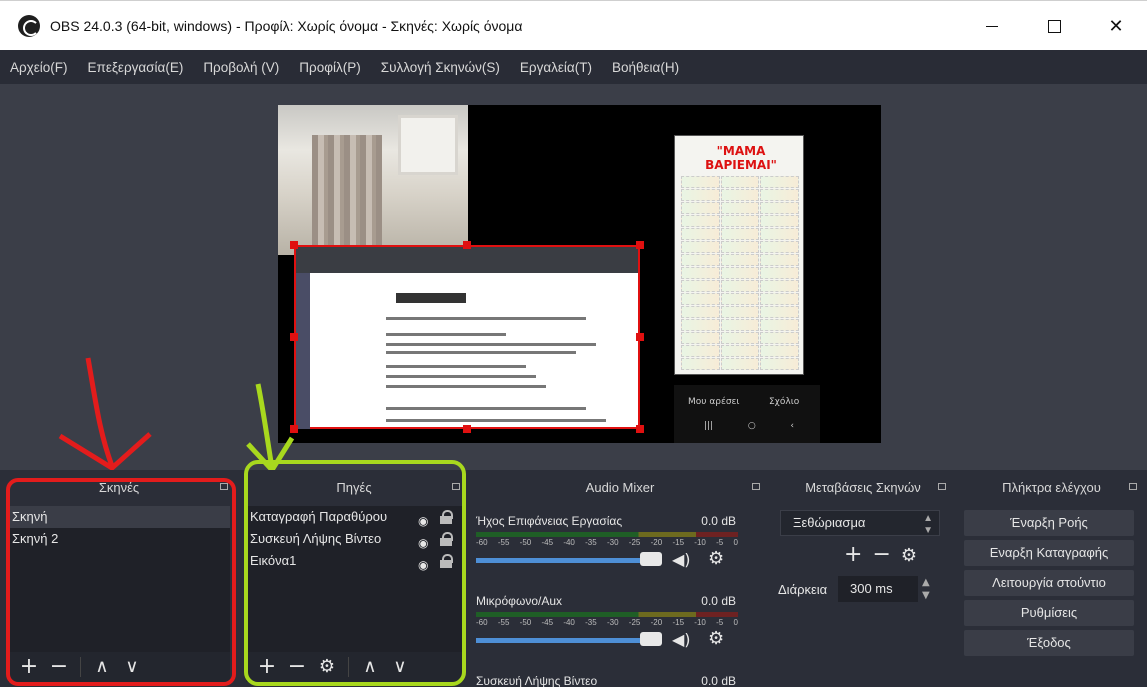 The width and height of the screenshot is (1147, 687). What do you see at coordinates (519, 601) in the screenshot?
I see `channel-name: Μικρόφωνο/Aux` at bounding box center [519, 601].